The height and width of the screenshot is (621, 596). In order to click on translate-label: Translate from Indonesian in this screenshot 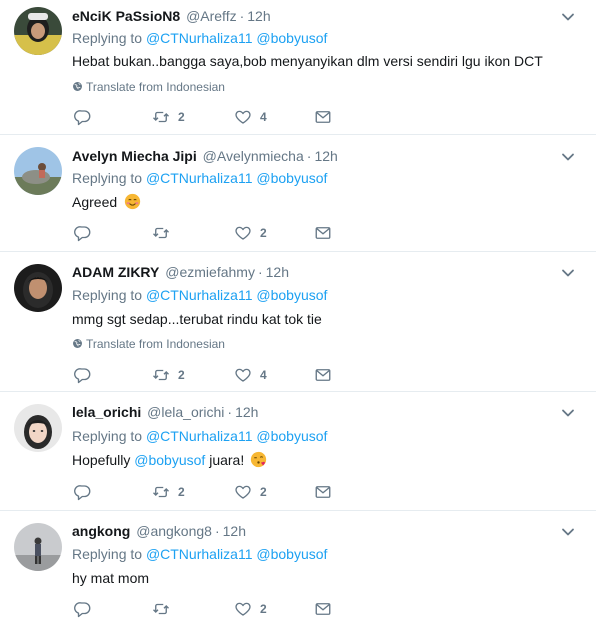, I will do `click(155, 87)`.